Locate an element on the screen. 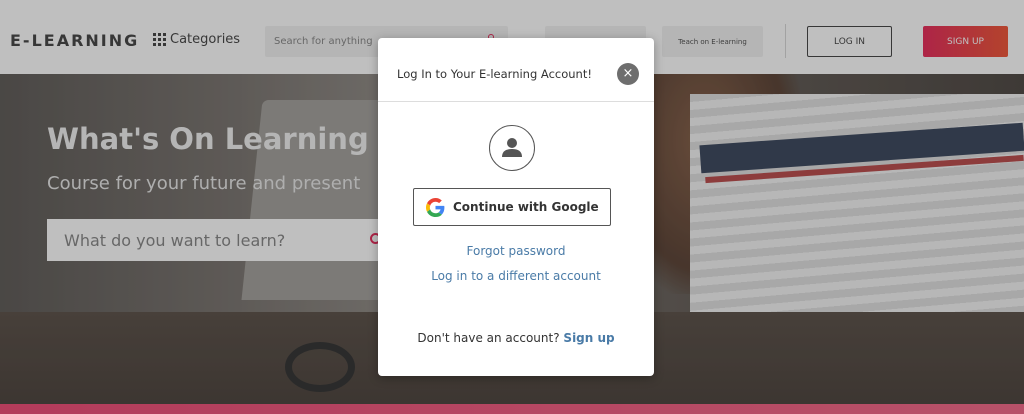 The image size is (1024, 414). modal-title: Log In to Your E-learning Account! is located at coordinates (494, 74).